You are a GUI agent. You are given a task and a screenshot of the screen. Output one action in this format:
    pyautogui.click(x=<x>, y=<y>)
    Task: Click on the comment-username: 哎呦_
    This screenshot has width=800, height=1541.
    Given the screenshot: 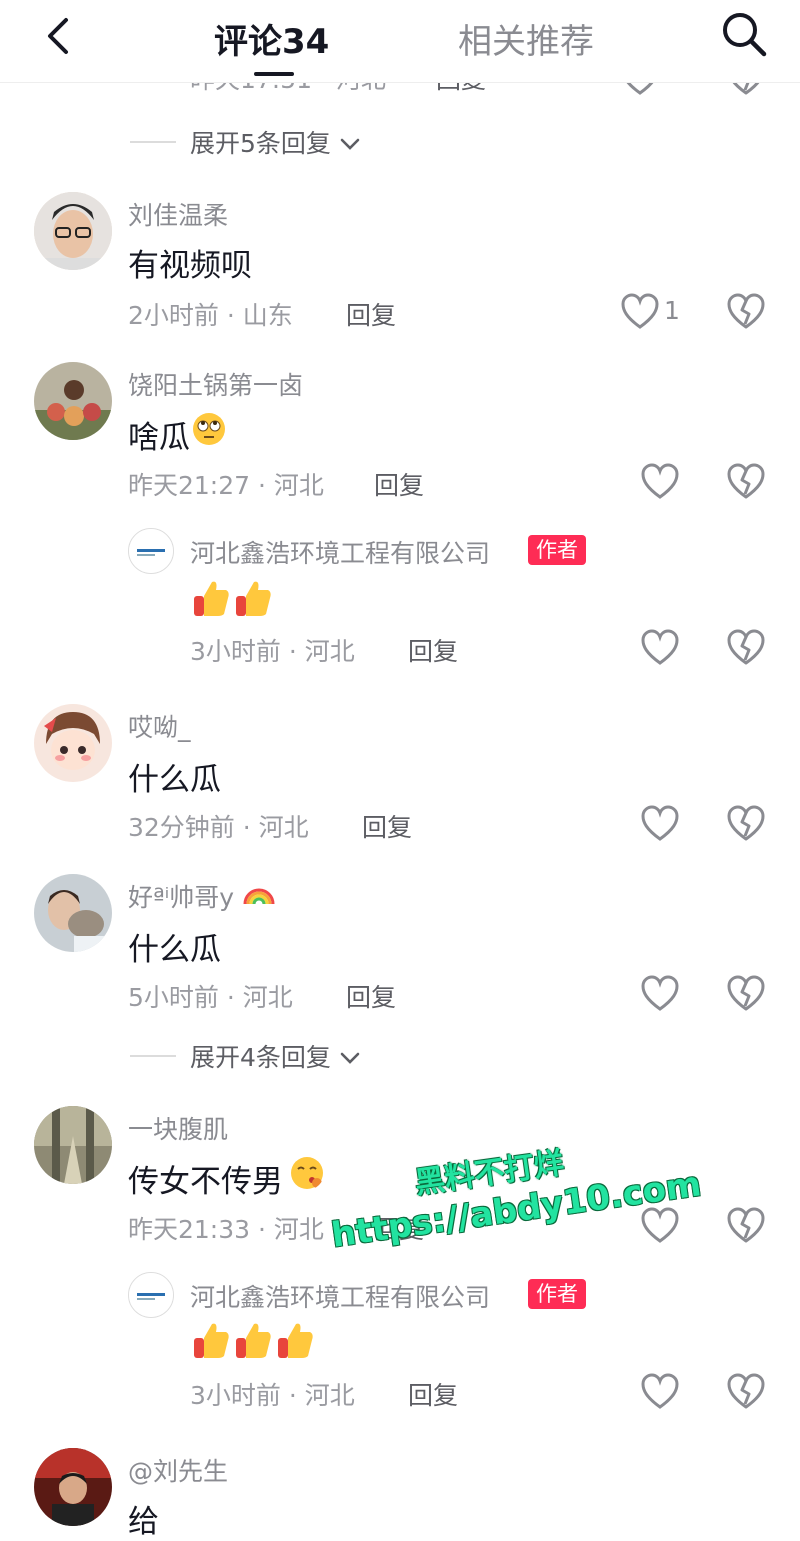 What is the action you would take?
    pyautogui.click(x=159, y=726)
    